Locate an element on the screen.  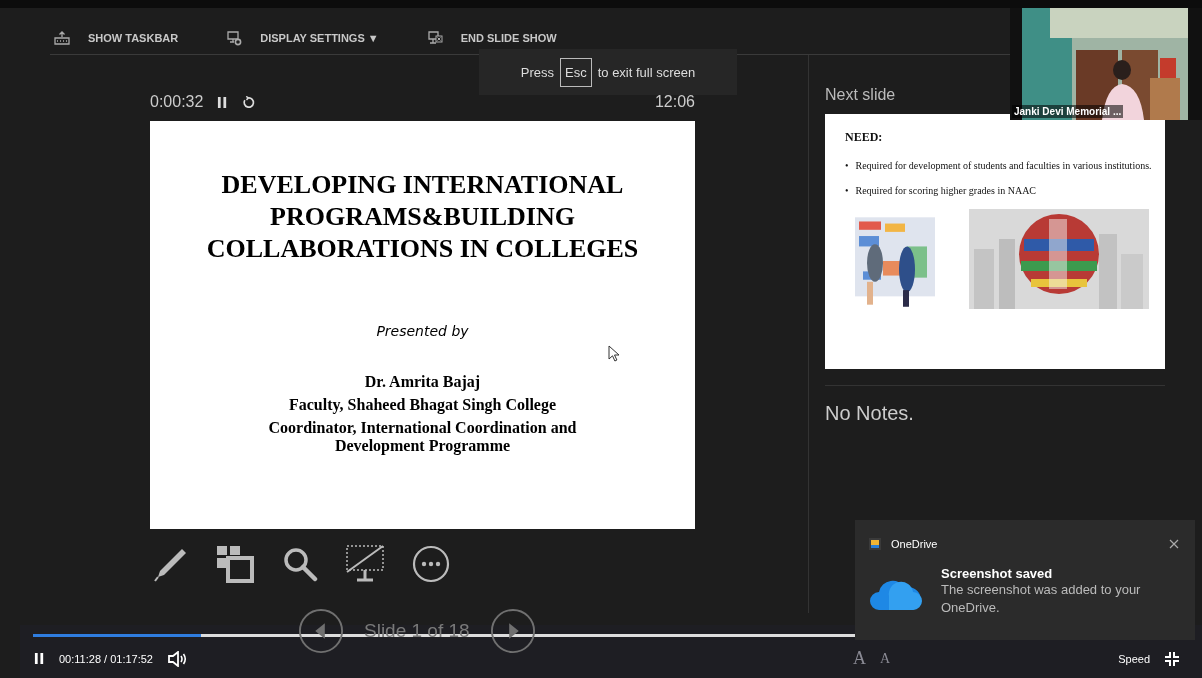
next-slide-button is located at coordinates (512, 631).